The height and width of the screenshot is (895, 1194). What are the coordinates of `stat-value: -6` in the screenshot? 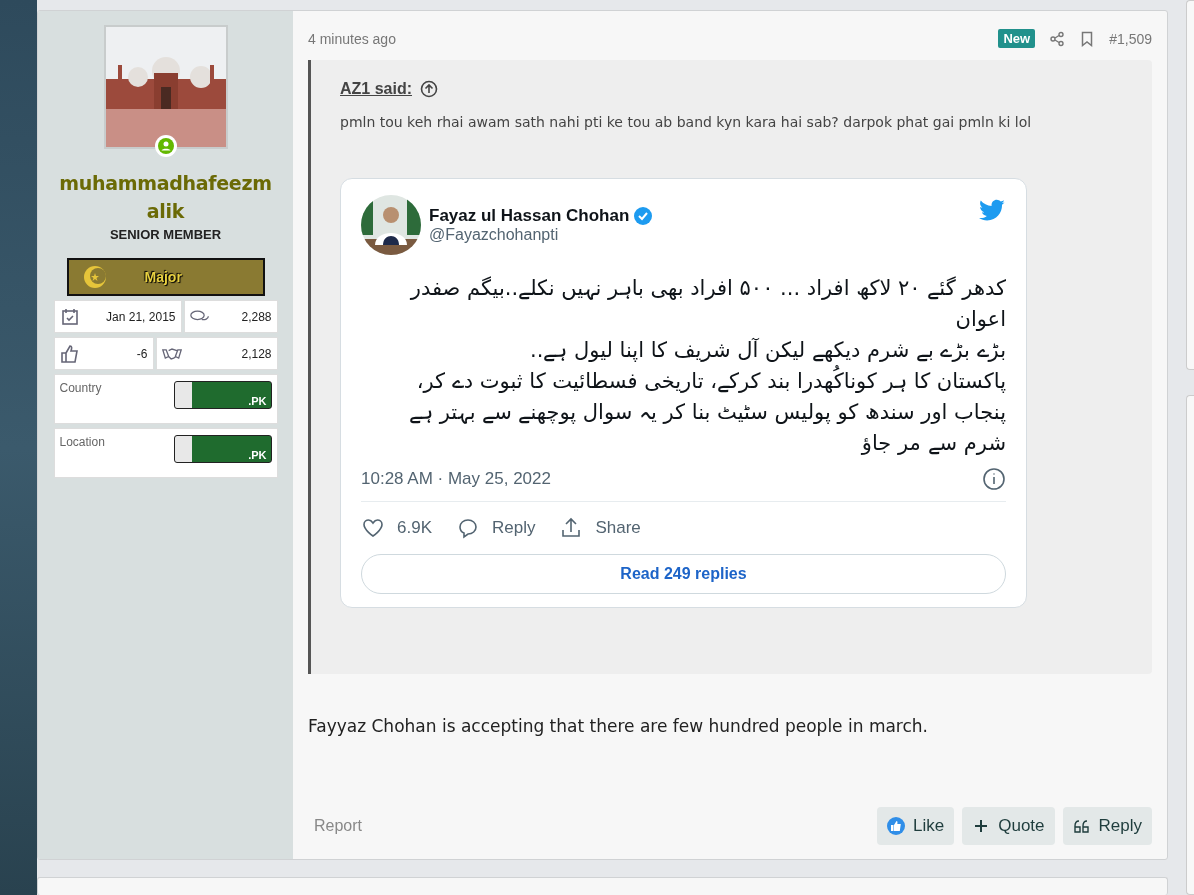 It's located at (142, 353).